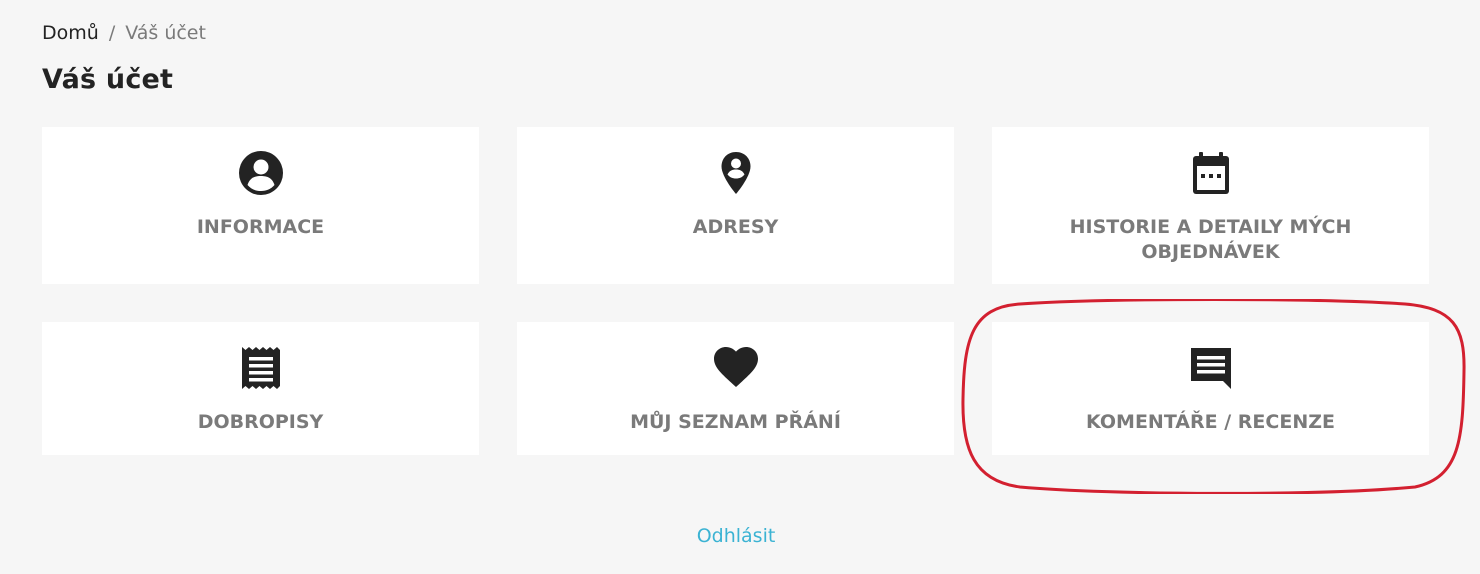 The height and width of the screenshot is (574, 1480). I want to click on card-label: MŮJ SEZNAM PŘÁNÍ, so click(735, 422).